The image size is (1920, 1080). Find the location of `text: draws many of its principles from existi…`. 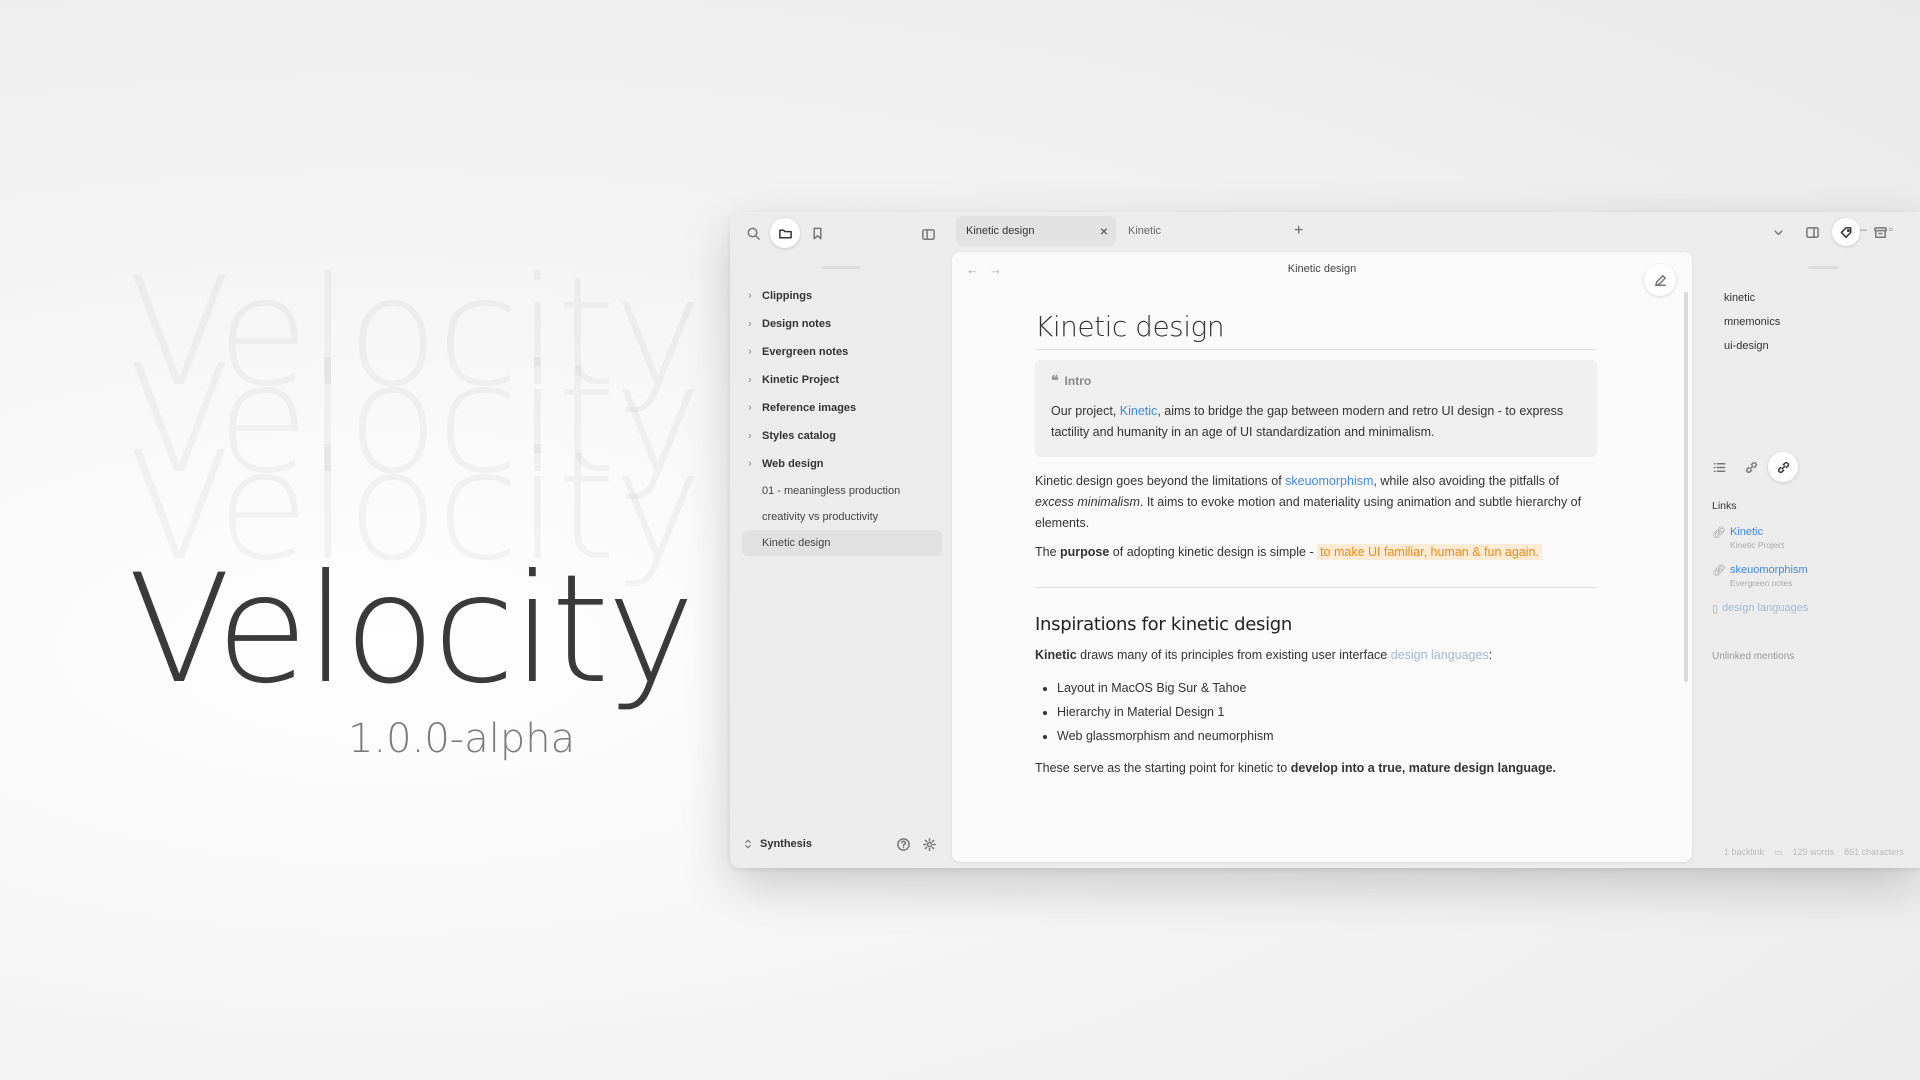

text: draws many of its principles from existi… is located at coordinates (1233, 655).